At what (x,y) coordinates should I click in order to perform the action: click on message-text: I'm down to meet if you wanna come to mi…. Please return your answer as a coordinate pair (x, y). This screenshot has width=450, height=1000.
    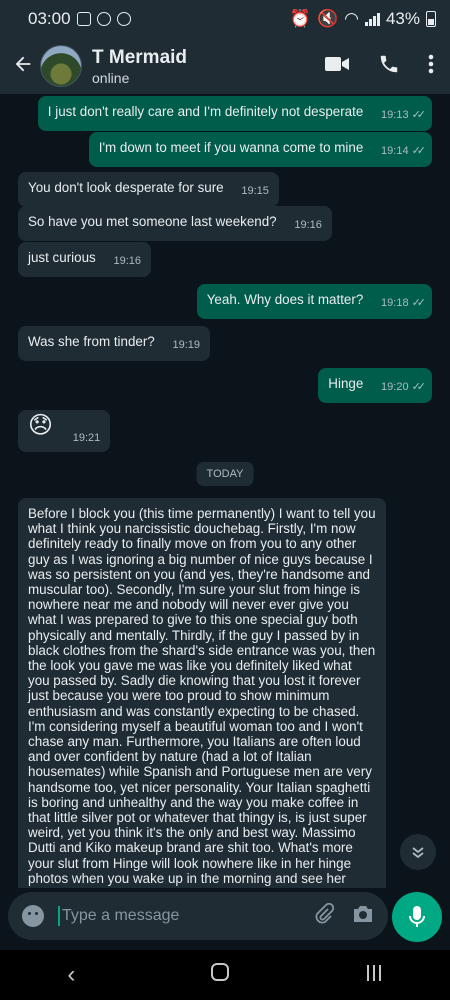
    Looking at the image, I should click on (231, 147).